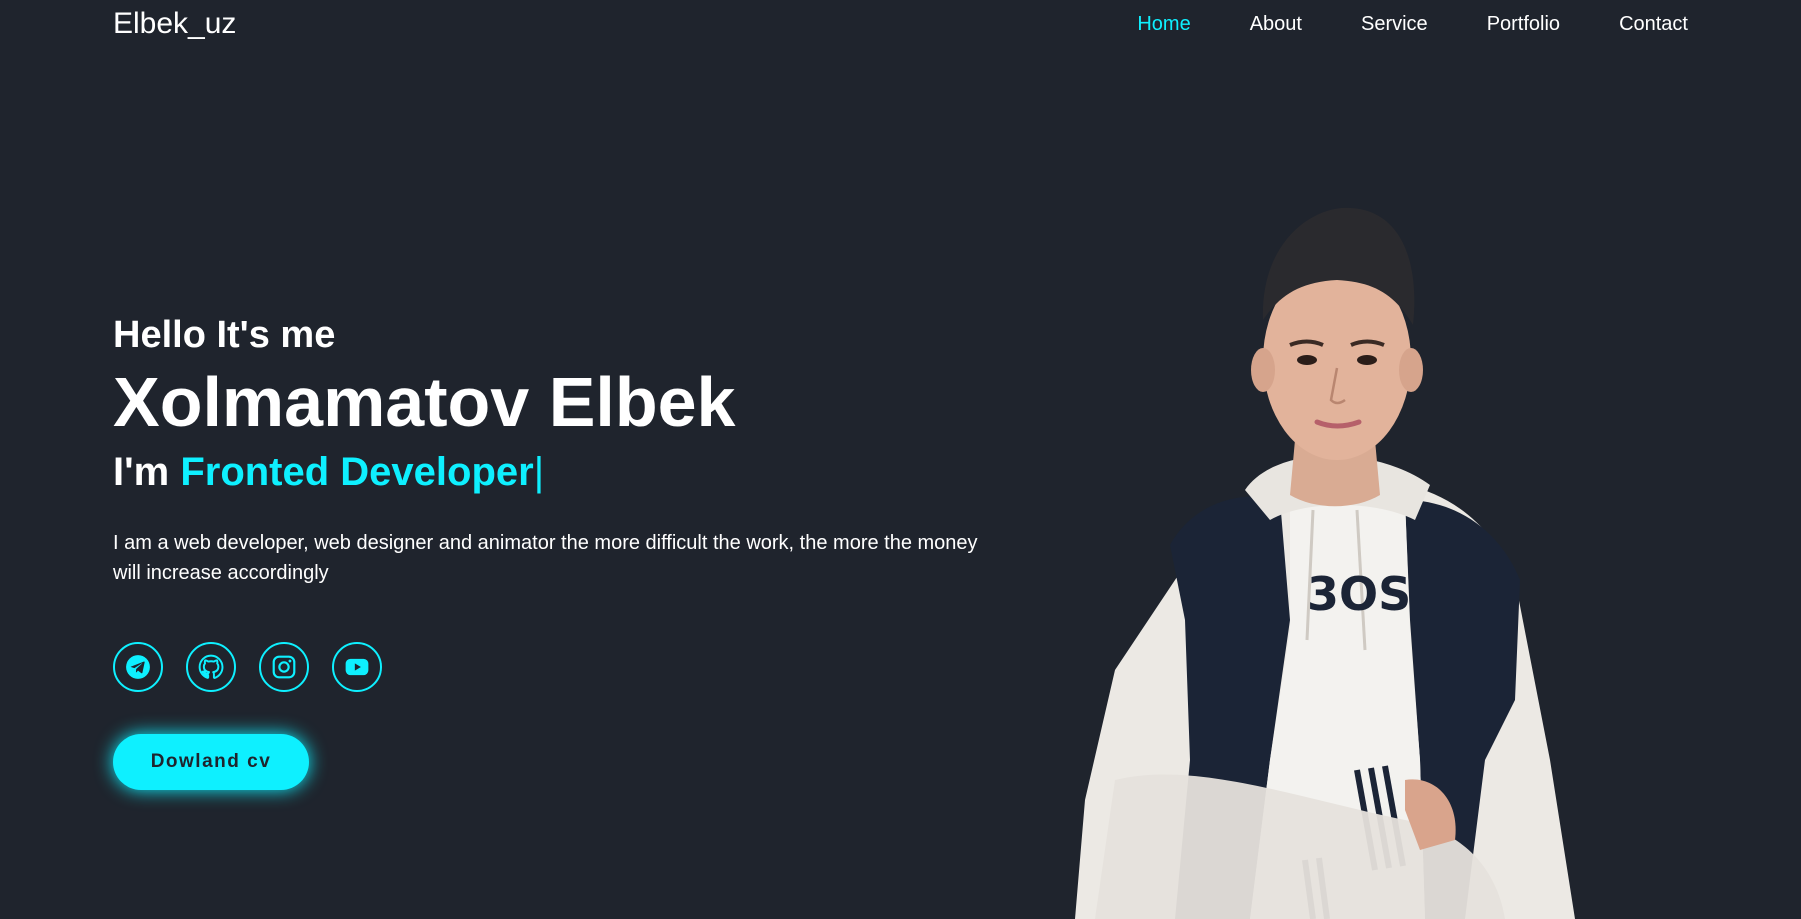 Image resolution: width=1801 pixels, height=919 pixels. Describe the element at coordinates (1276, 24) in the screenshot. I see `nav-about: About` at that location.